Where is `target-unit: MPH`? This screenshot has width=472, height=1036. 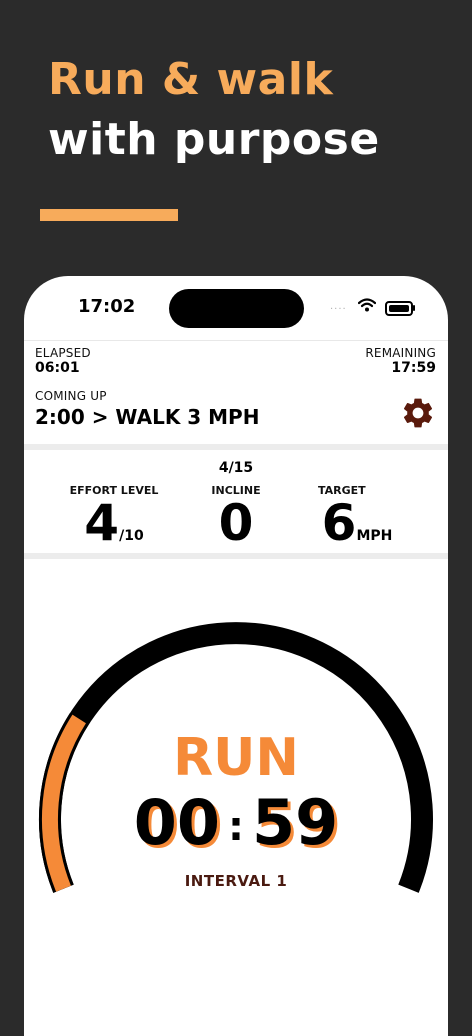
target-unit: MPH is located at coordinates (374, 536).